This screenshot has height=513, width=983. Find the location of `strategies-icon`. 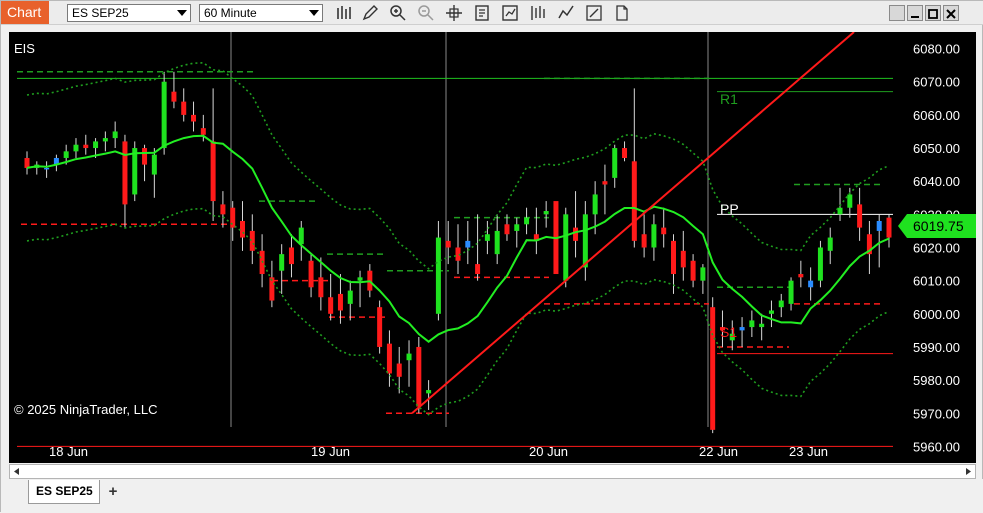

strategies-icon is located at coordinates (510, 13).